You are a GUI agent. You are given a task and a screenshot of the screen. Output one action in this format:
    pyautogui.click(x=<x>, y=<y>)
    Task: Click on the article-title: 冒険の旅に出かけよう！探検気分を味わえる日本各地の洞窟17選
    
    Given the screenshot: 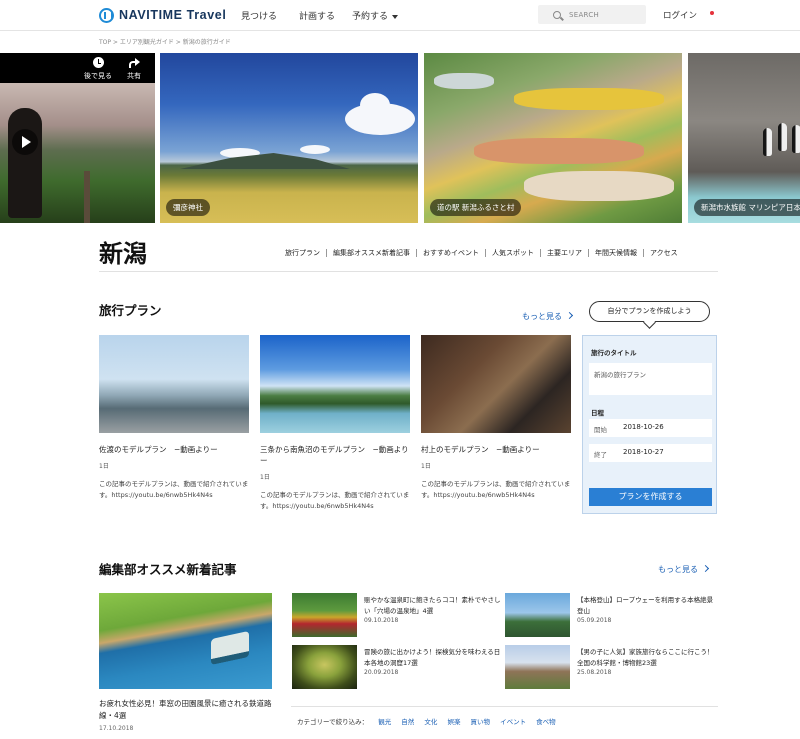 What is the action you would take?
    pyautogui.click(x=433, y=658)
    